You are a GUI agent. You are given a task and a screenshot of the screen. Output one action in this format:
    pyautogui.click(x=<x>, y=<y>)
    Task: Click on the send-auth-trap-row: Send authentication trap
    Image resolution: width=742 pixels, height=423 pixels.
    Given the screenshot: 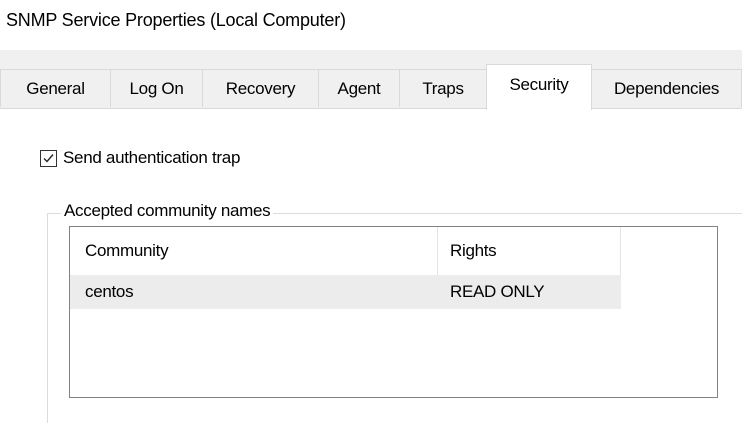 What is the action you would take?
    pyautogui.click(x=140, y=158)
    